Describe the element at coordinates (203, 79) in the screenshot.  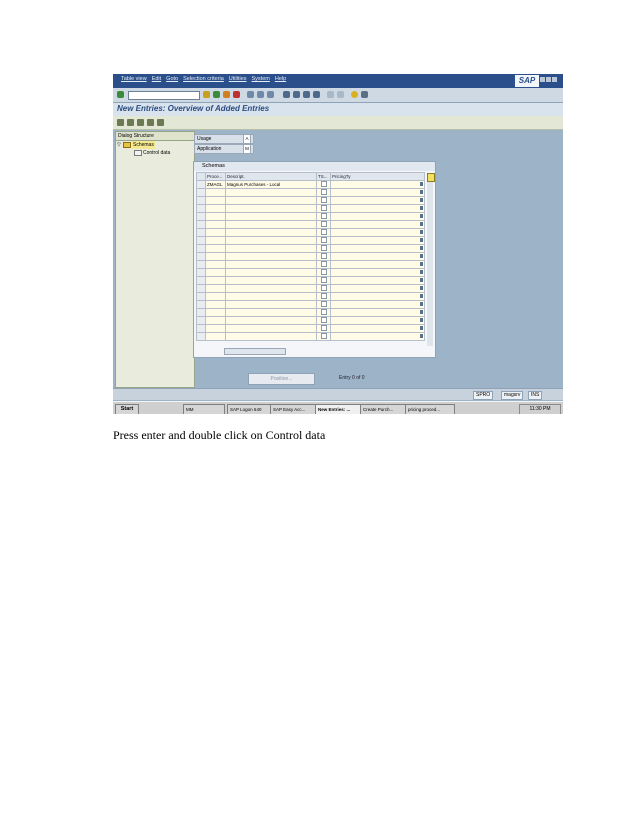
I see `menu-selection-criteria: Selection criteria` at that location.